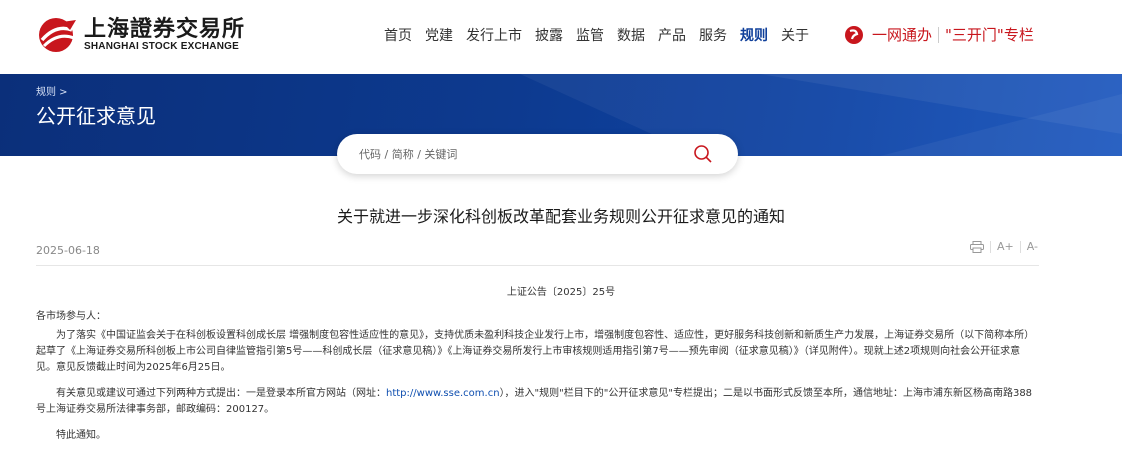 Image resolution: width=1122 pixels, height=461 pixels. What do you see at coordinates (549, 36) in the screenshot?
I see `nav-disclosure: 披露` at bounding box center [549, 36].